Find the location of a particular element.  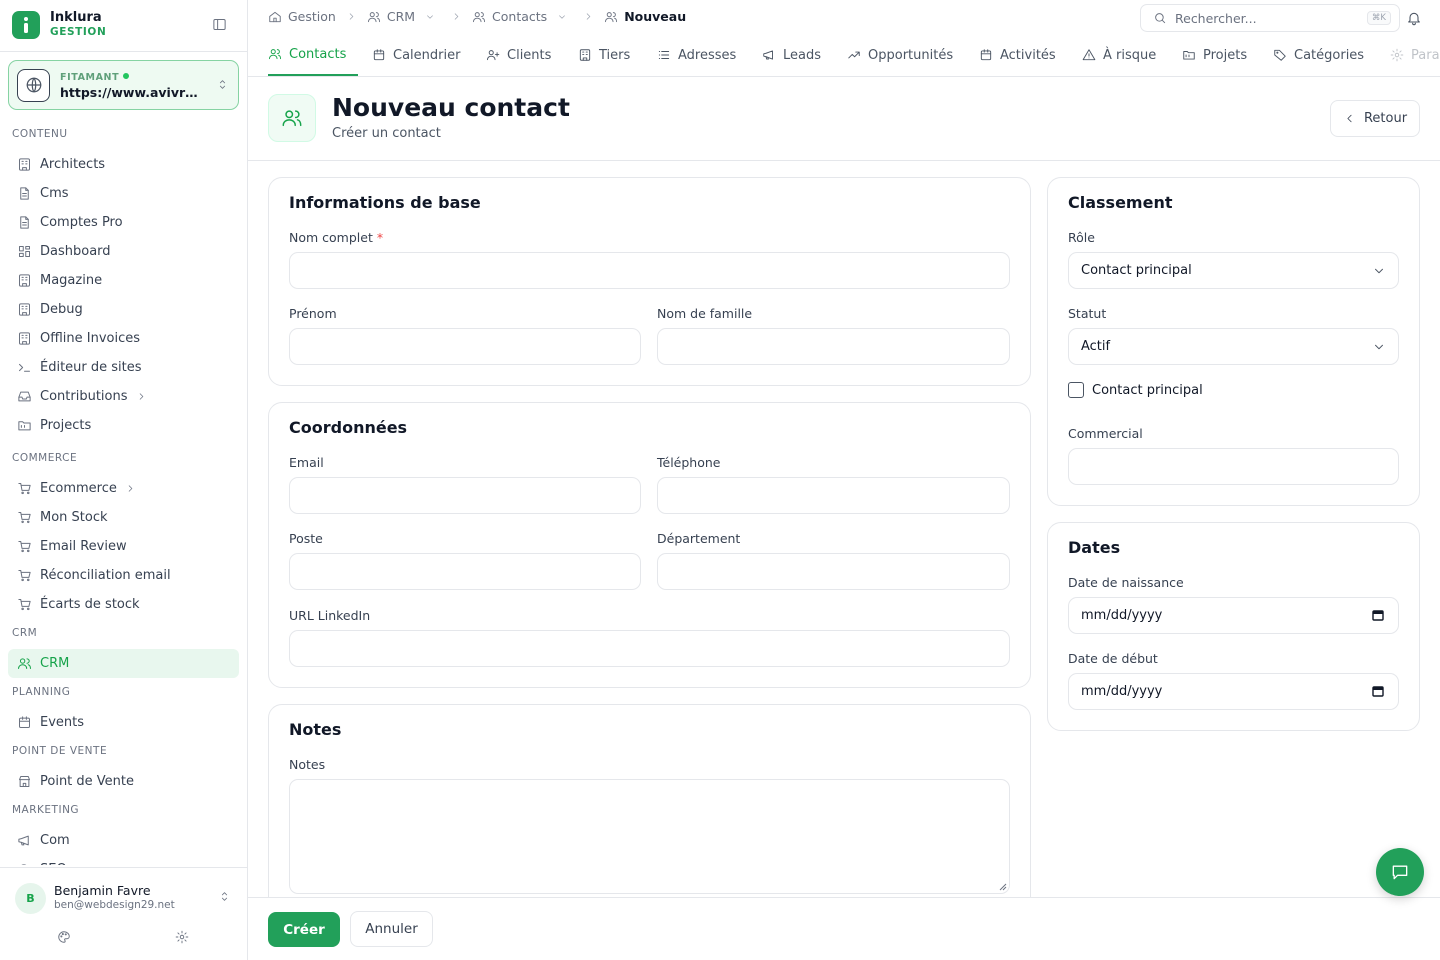

breadcrumb-label: Contacts is located at coordinates (520, 16).